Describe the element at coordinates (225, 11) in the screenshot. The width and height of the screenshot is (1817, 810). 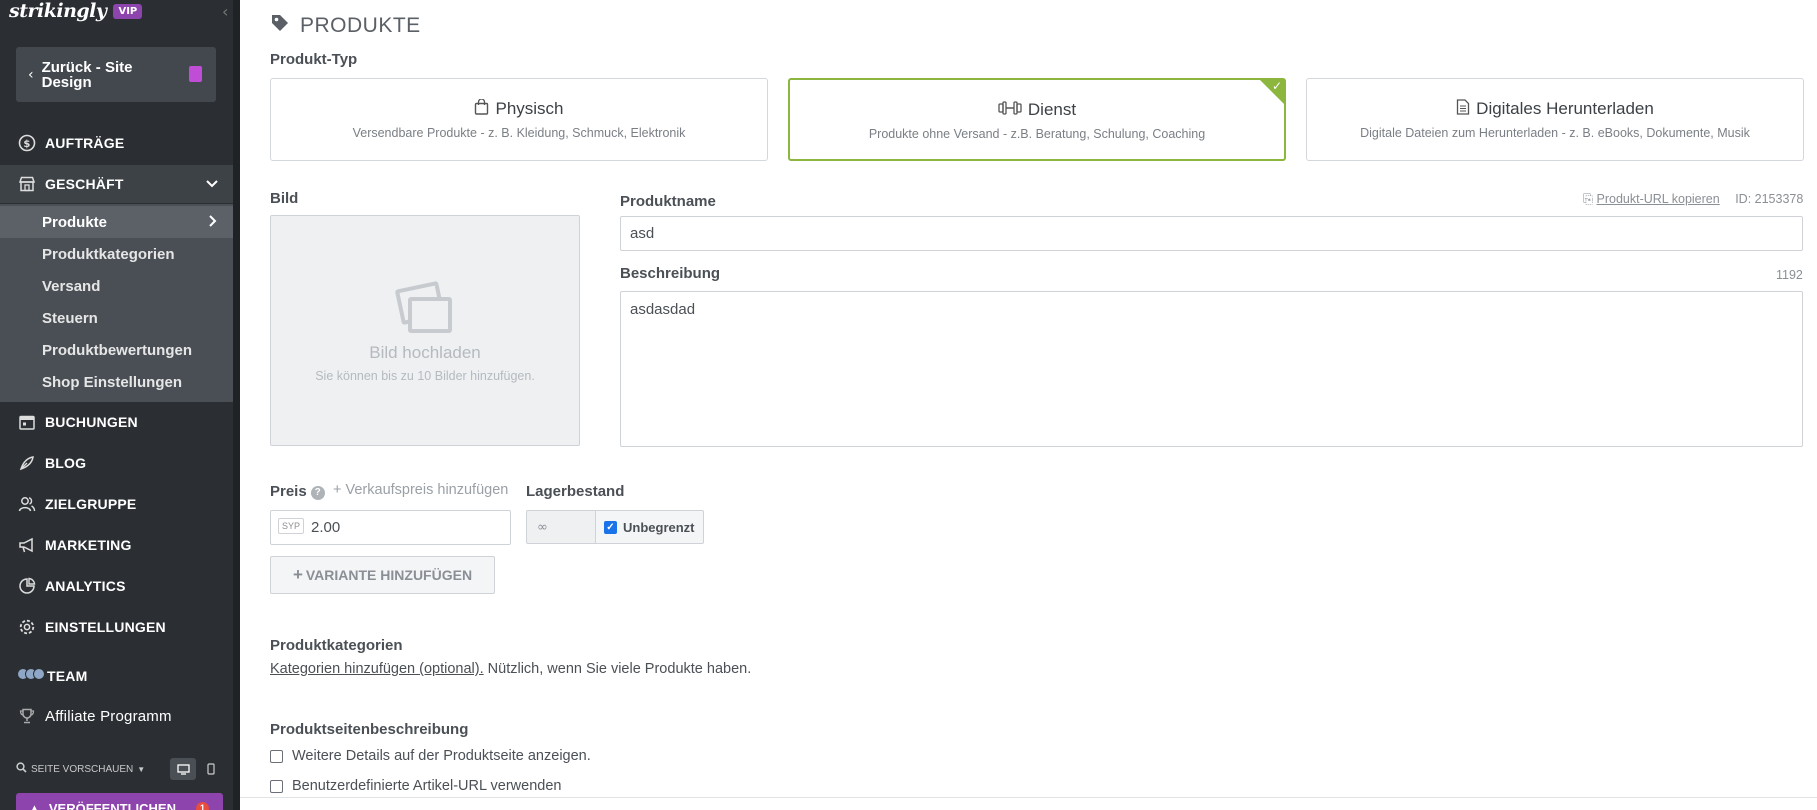
I see `collapse-sidebar-icon: ‹` at that location.